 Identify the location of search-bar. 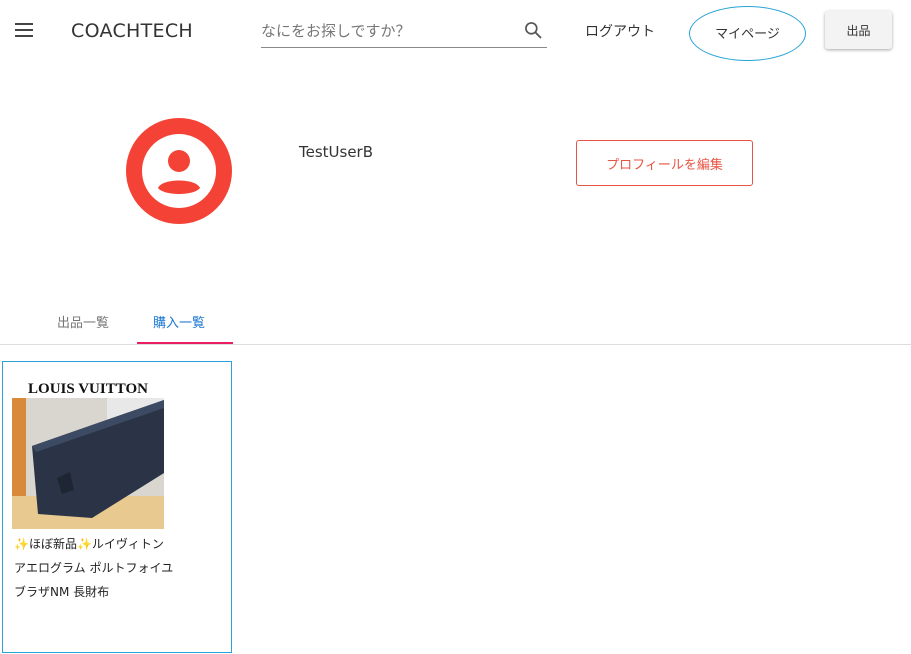
(404, 31).